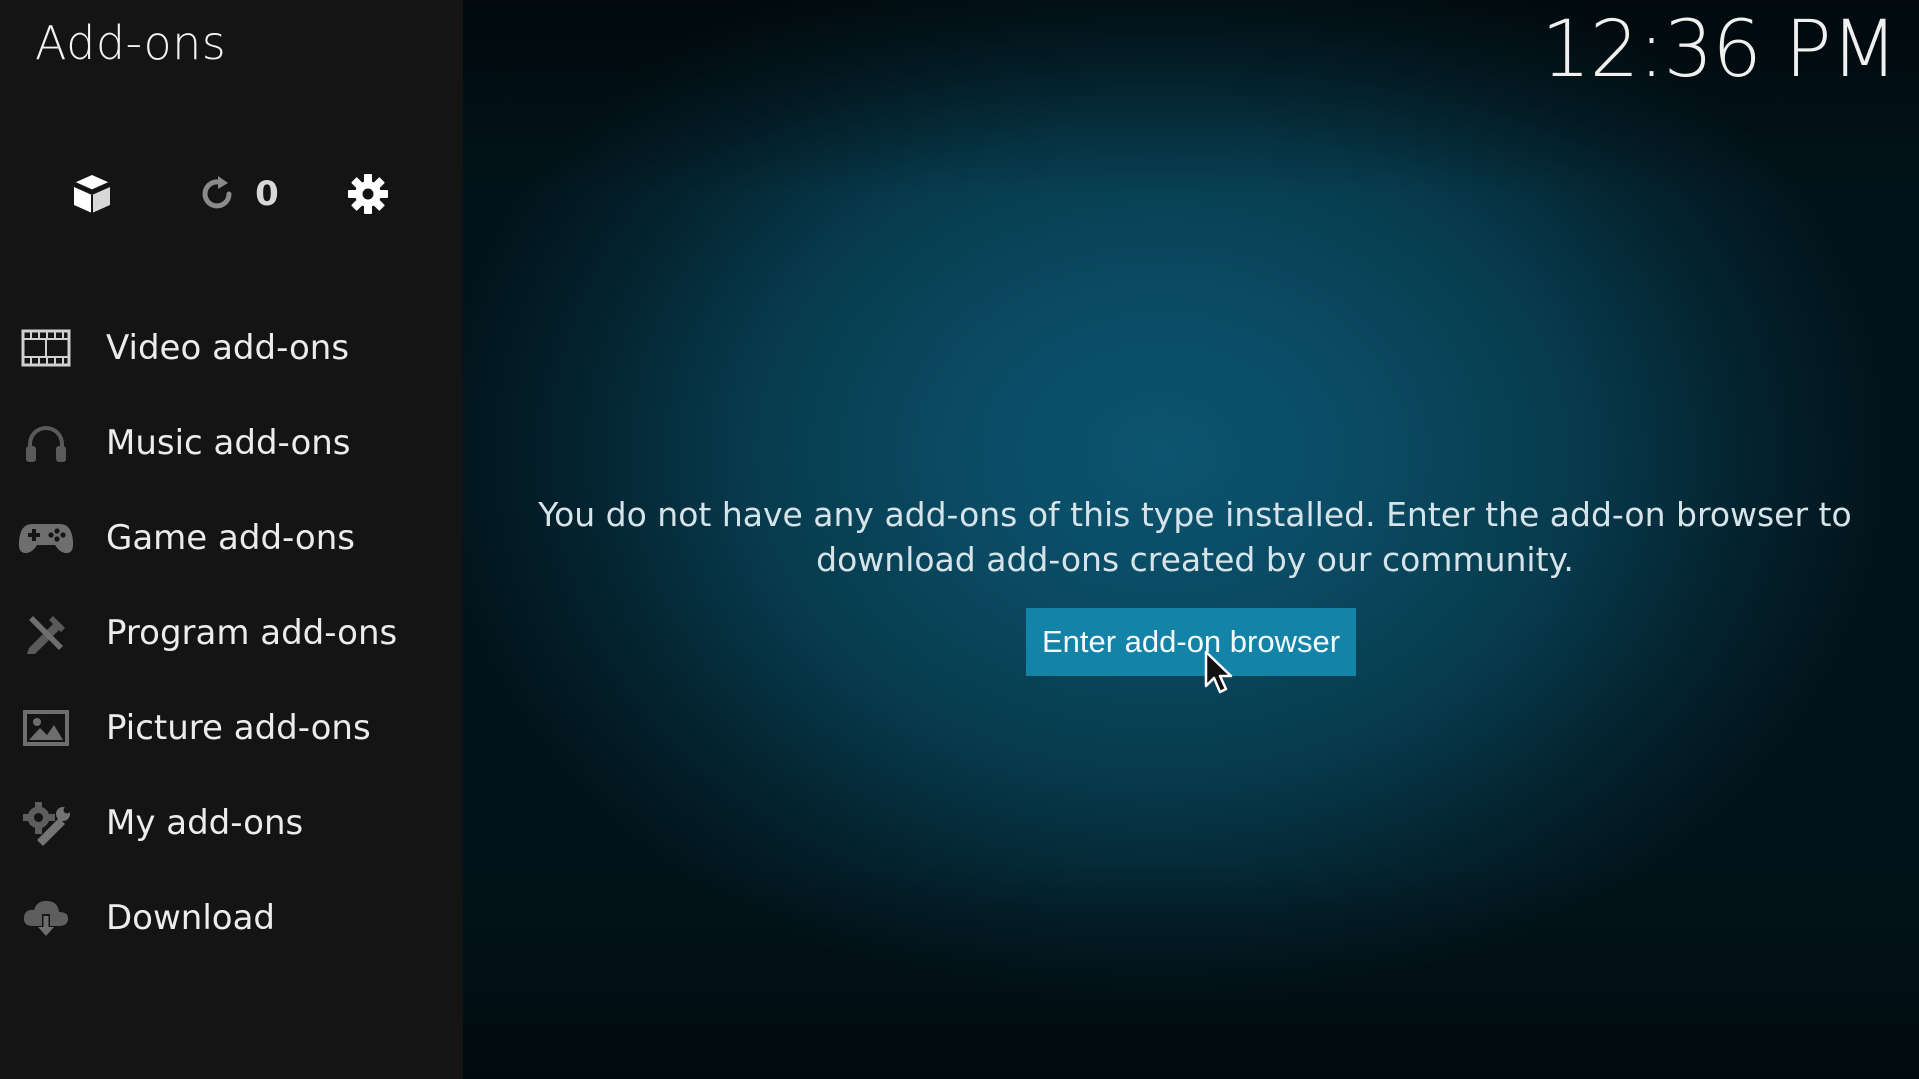 This screenshot has width=1919, height=1079. What do you see at coordinates (238, 727) in the screenshot?
I see `sidebar-item-label: Picture add-ons` at bounding box center [238, 727].